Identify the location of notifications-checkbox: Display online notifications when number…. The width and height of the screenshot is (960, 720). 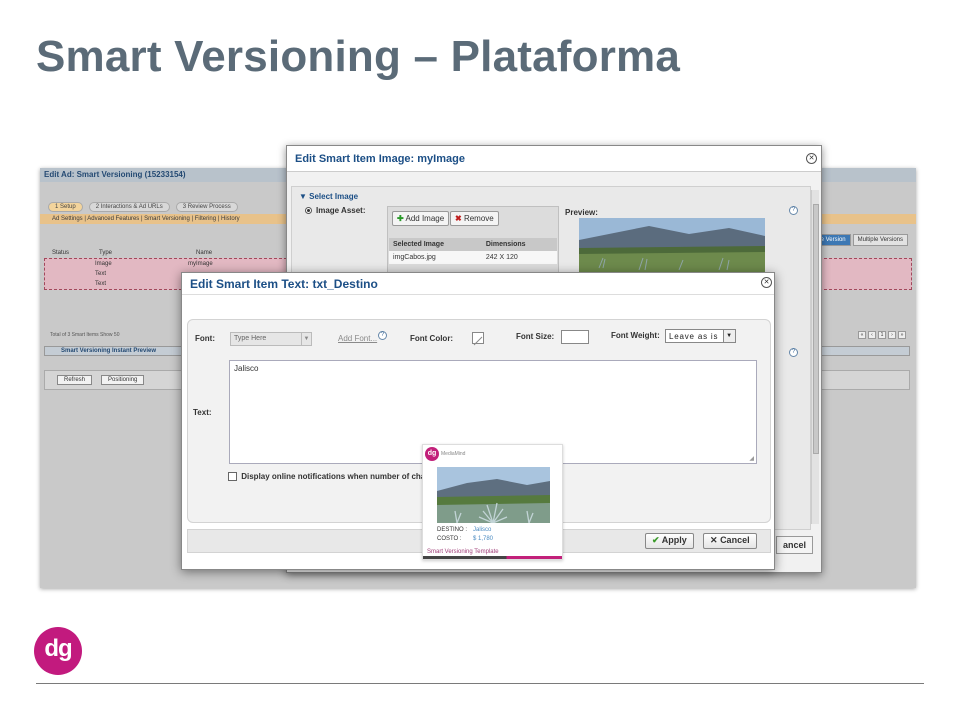
(330, 477).